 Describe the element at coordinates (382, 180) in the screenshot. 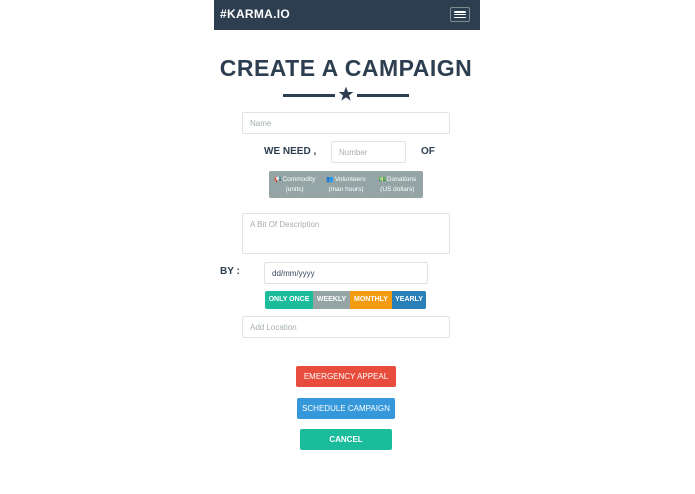

I see `money-icon: 💵` at that location.